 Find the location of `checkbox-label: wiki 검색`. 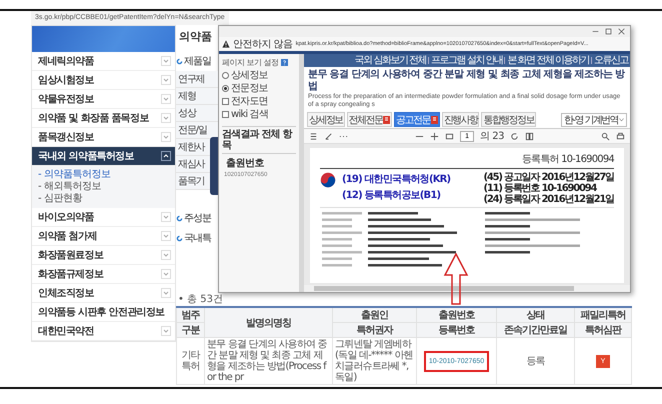

checkbox-label: wiki 검색 is located at coordinates (249, 114).